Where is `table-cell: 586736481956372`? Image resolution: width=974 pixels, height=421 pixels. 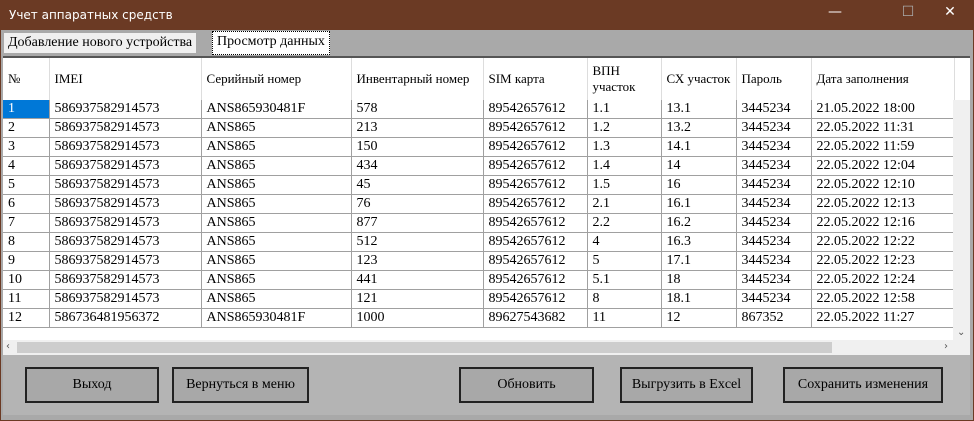
table-cell: 586736481956372 is located at coordinates (125, 318).